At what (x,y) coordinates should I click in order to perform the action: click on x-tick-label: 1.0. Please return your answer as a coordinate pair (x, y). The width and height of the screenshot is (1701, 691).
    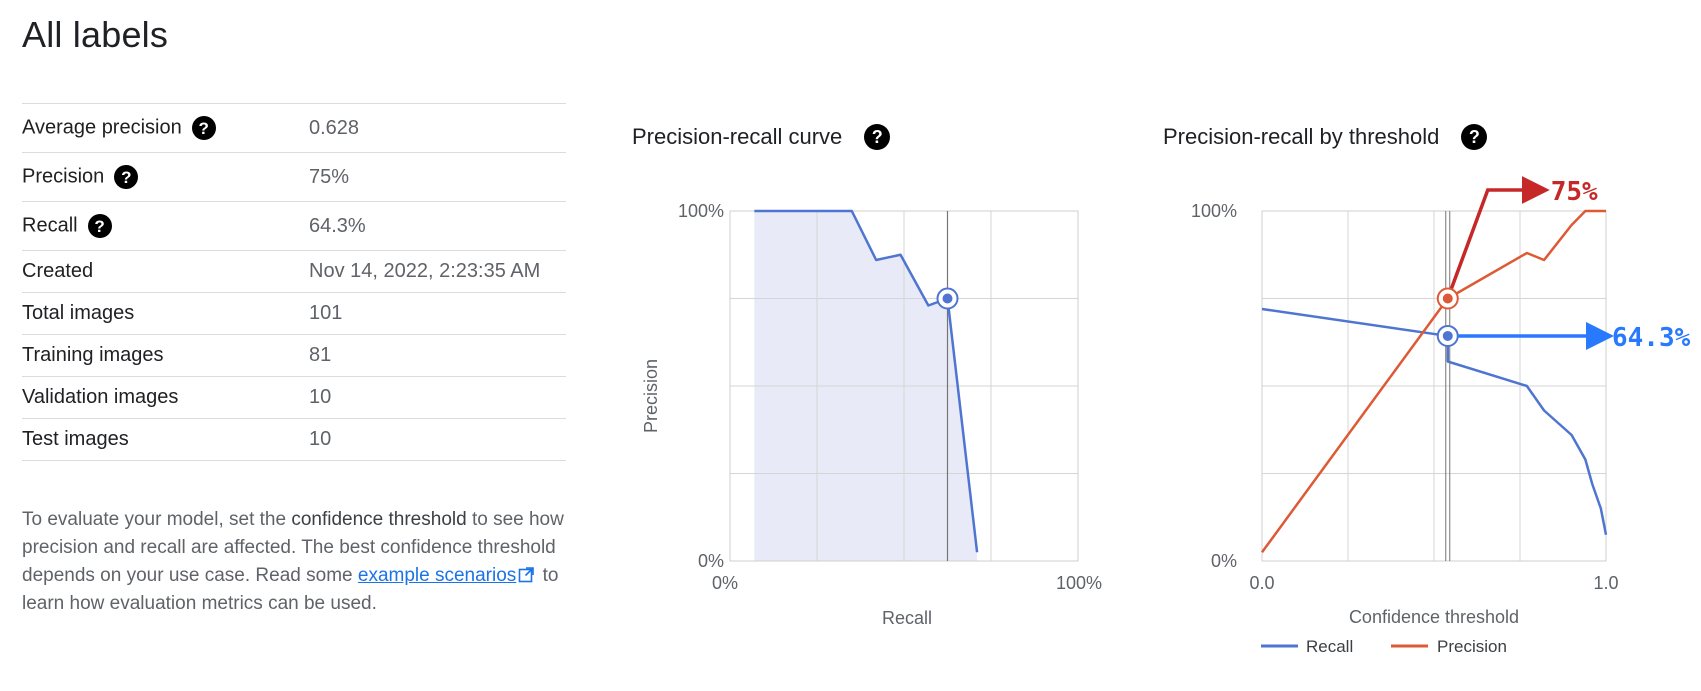
    Looking at the image, I should click on (1605, 583).